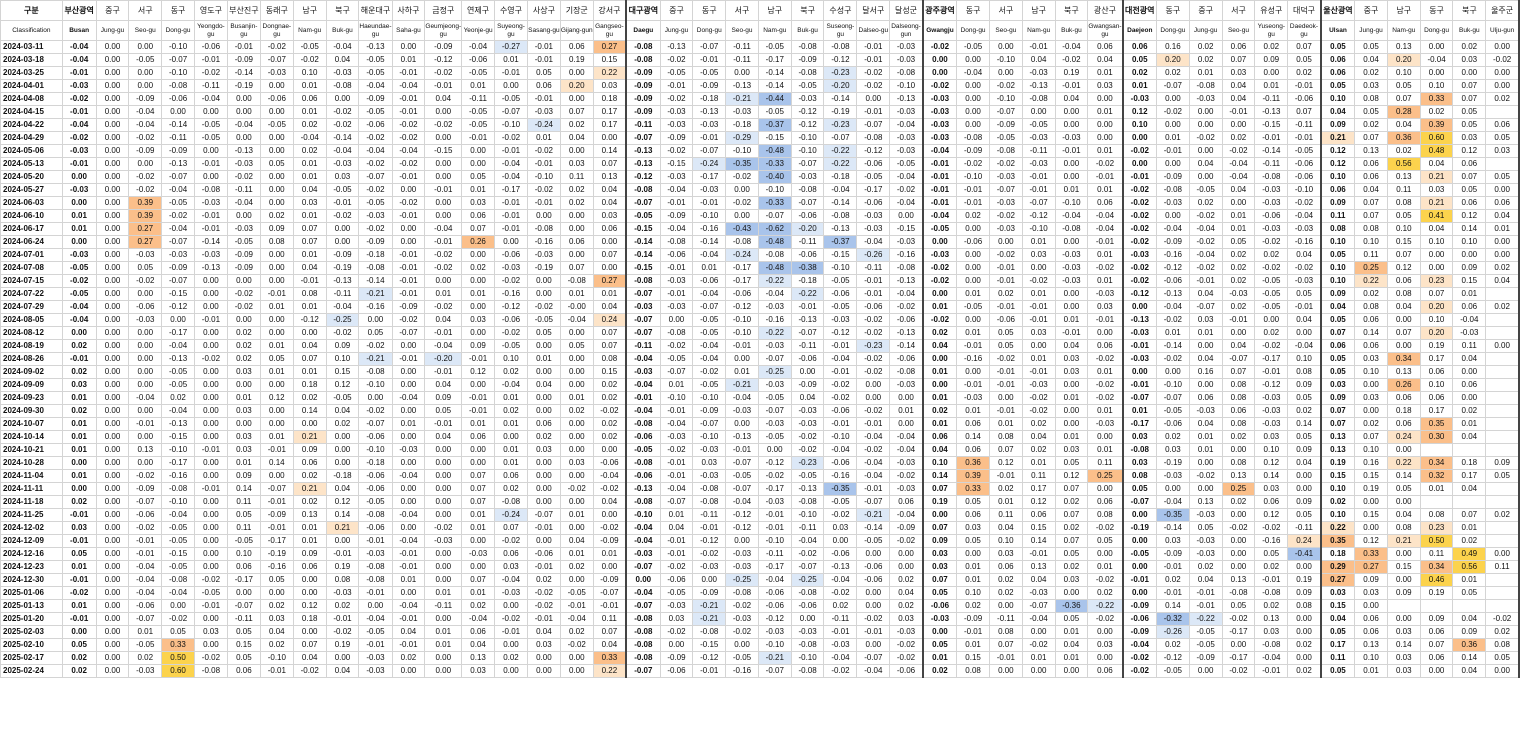  What do you see at coordinates (1205, 10) in the screenshot?
I see `district-header-korean: 중구` at bounding box center [1205, 10].